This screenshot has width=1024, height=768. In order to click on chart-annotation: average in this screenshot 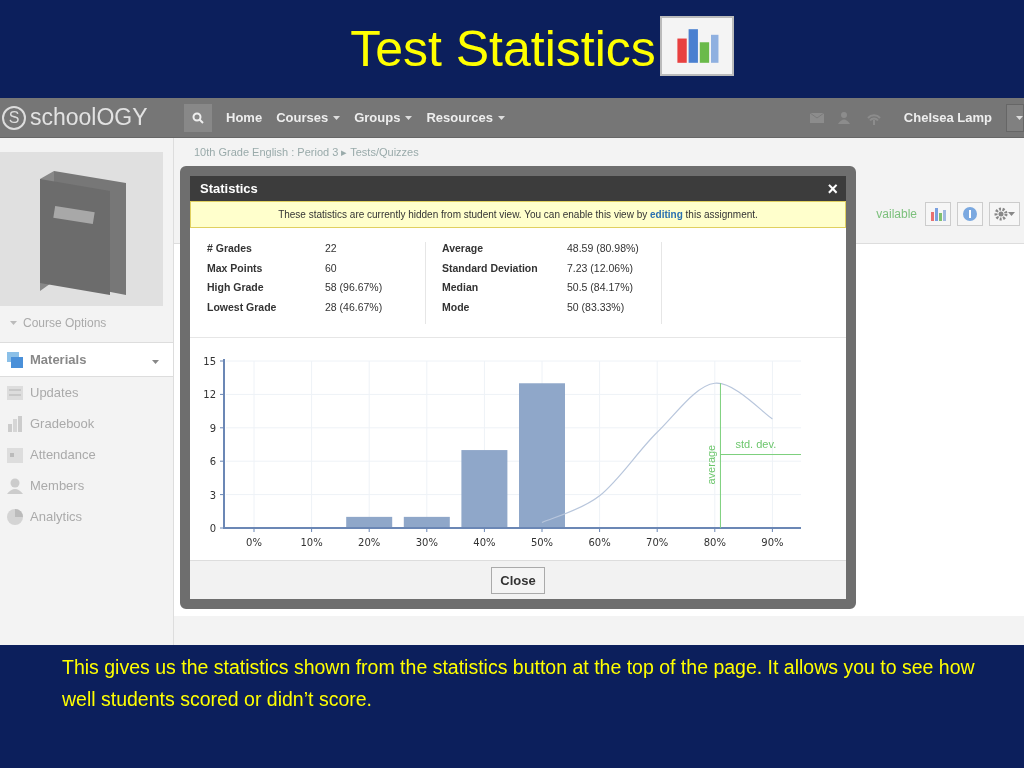, I will do `click(711, 464)`.